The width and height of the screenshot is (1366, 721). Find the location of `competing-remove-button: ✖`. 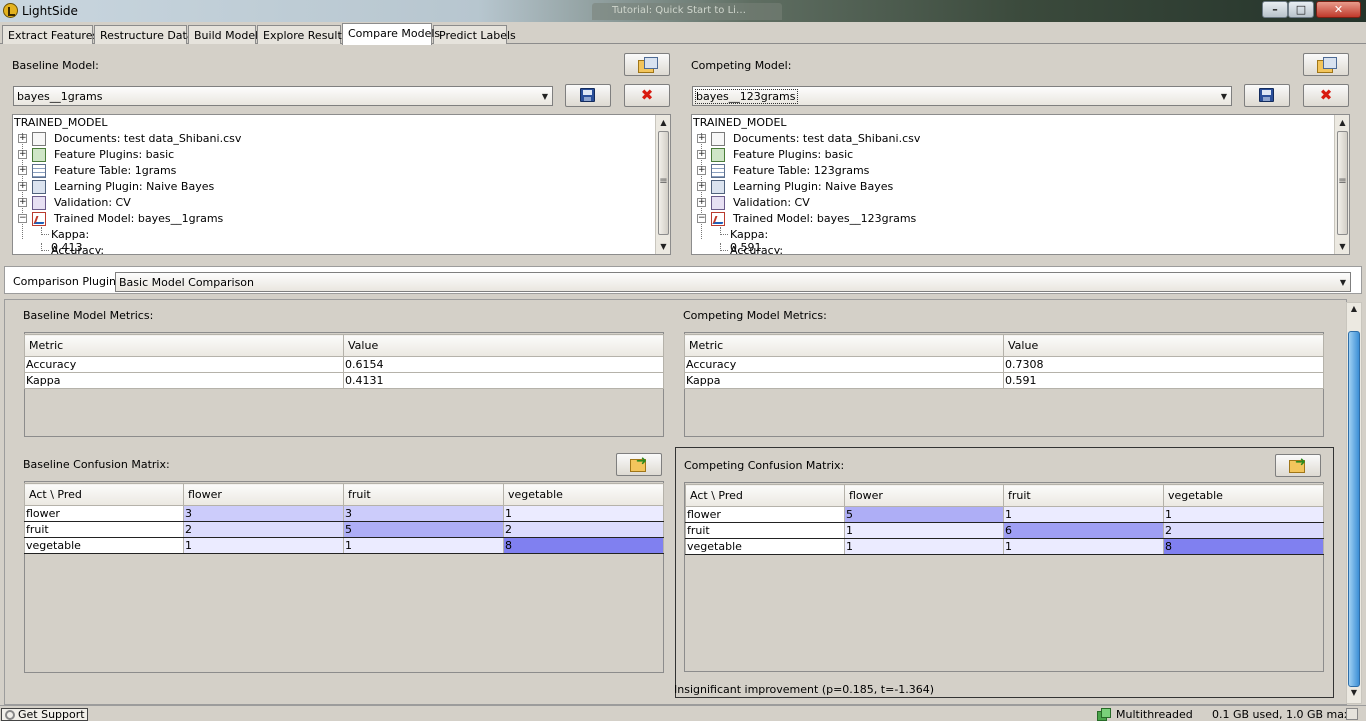

competing-remove-button: ✖ is located at coordinates (1326, 95).